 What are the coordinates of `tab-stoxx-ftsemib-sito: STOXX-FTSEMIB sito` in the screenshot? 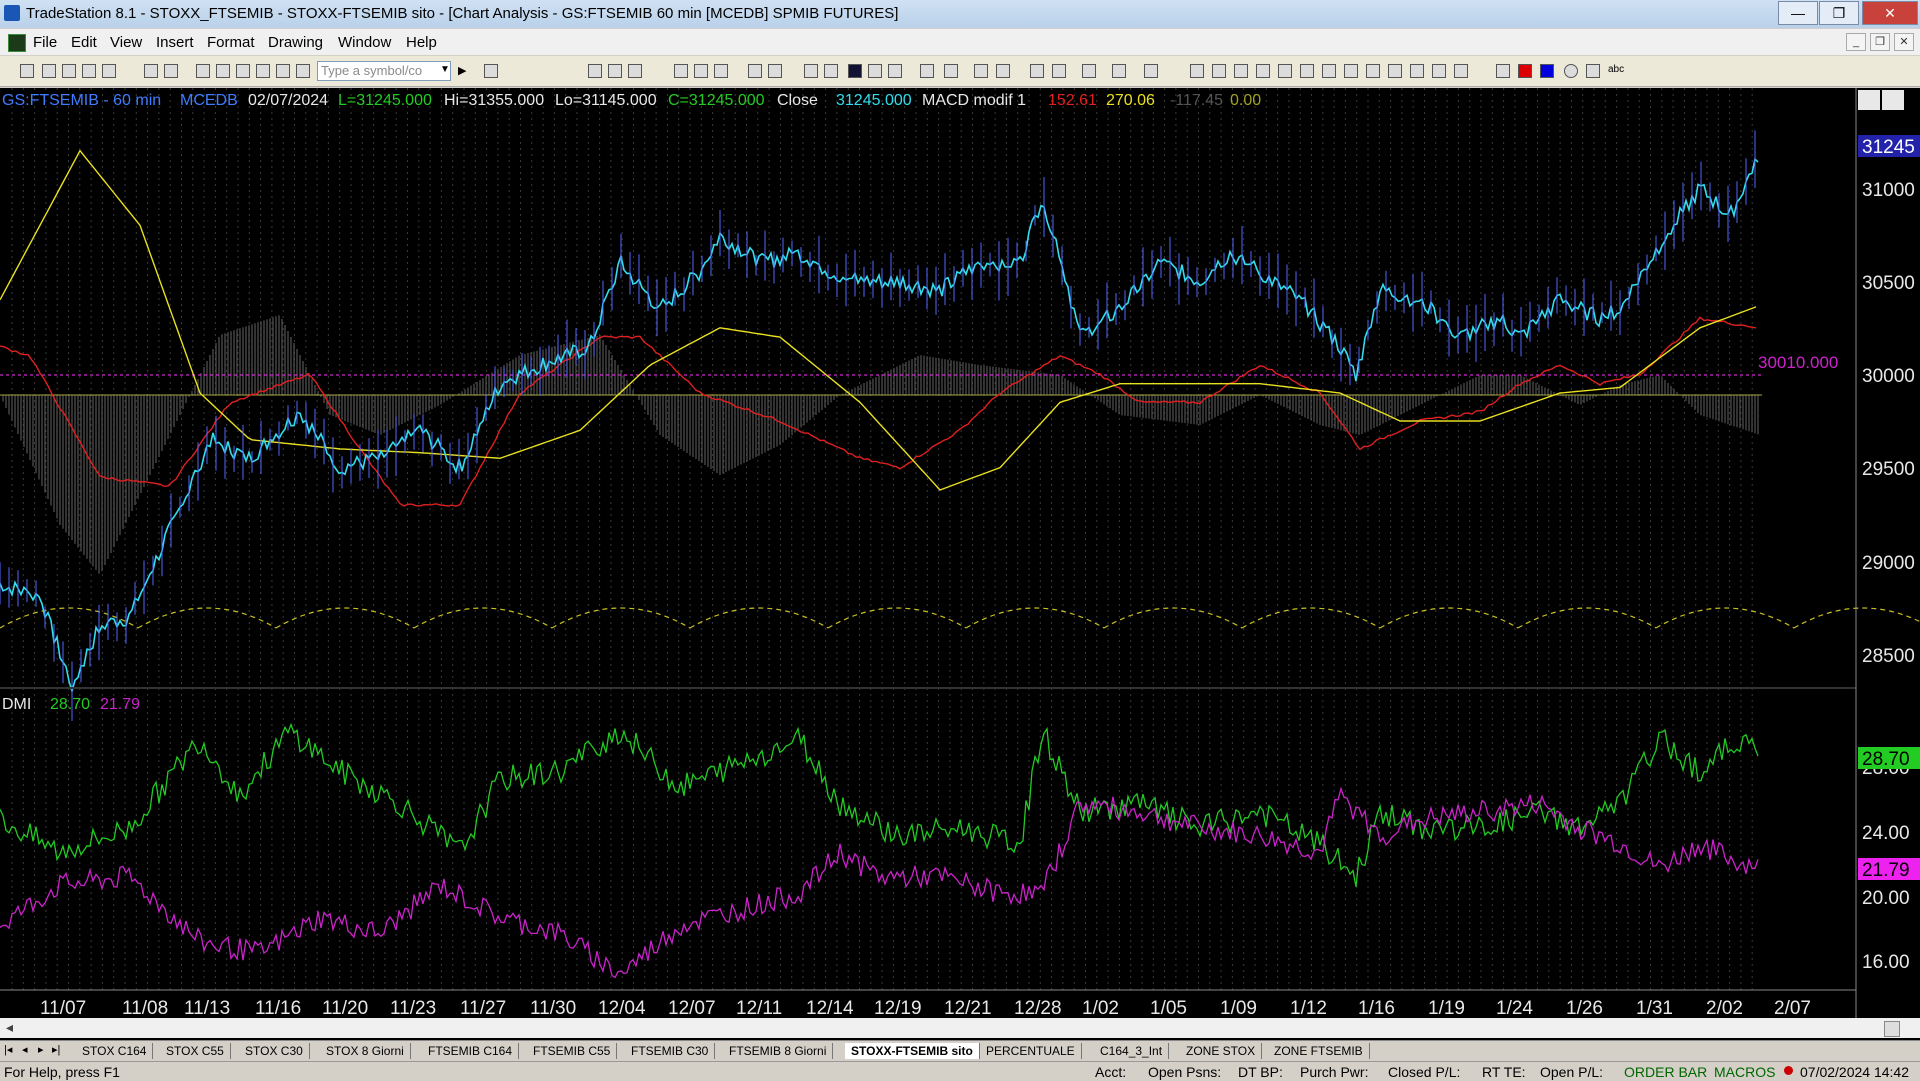 It's located at (912, 1051).